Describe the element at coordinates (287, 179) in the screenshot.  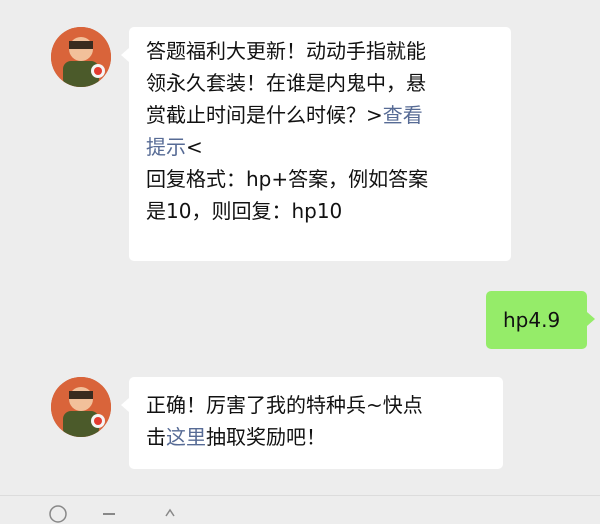
I see `message-line: 回复格式：hp+答案，例如答案` at that location.